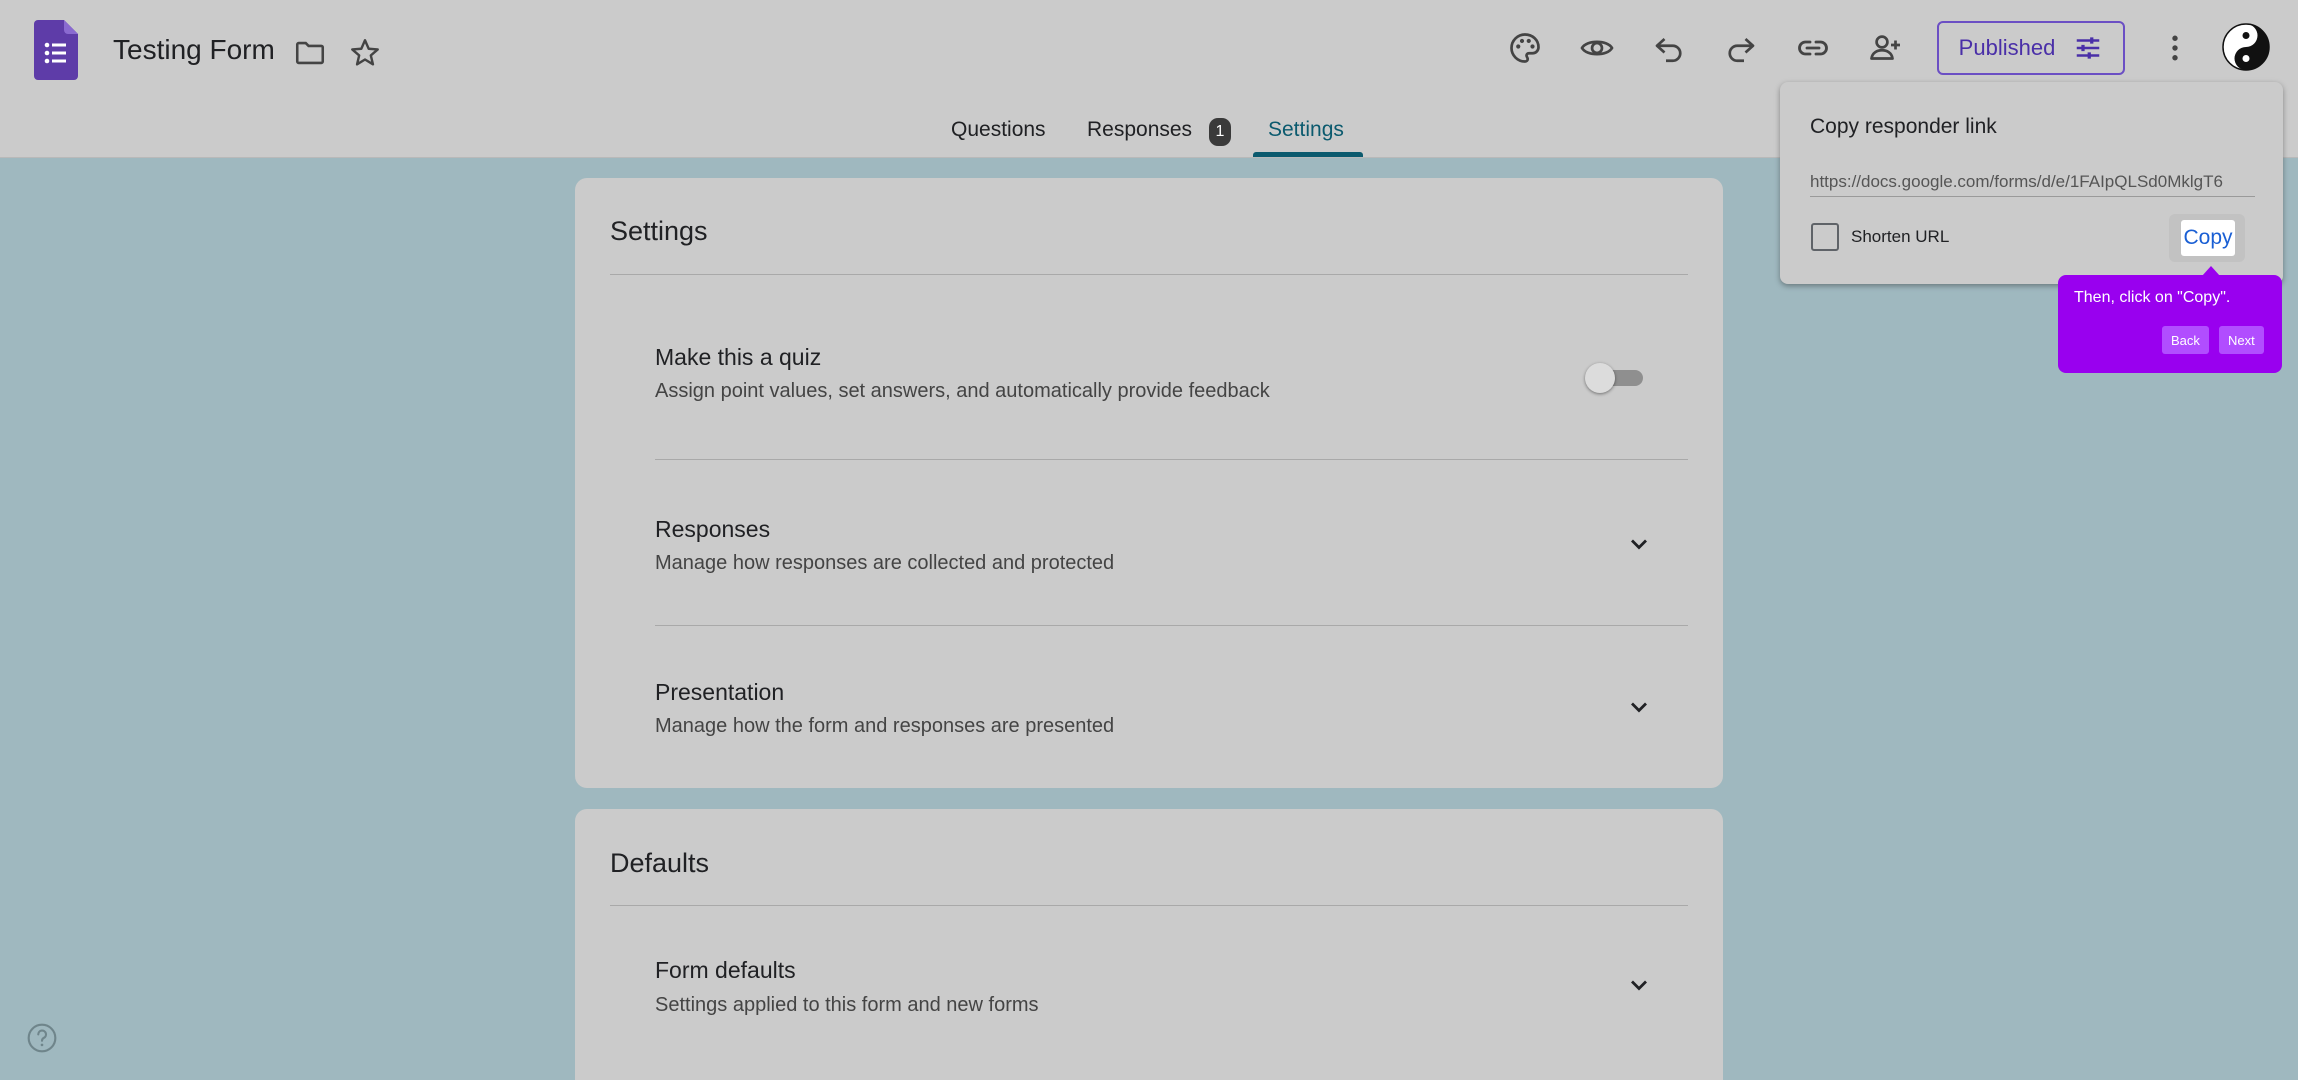  I want to click on tour-next-button: Next, so click(2241, 340).